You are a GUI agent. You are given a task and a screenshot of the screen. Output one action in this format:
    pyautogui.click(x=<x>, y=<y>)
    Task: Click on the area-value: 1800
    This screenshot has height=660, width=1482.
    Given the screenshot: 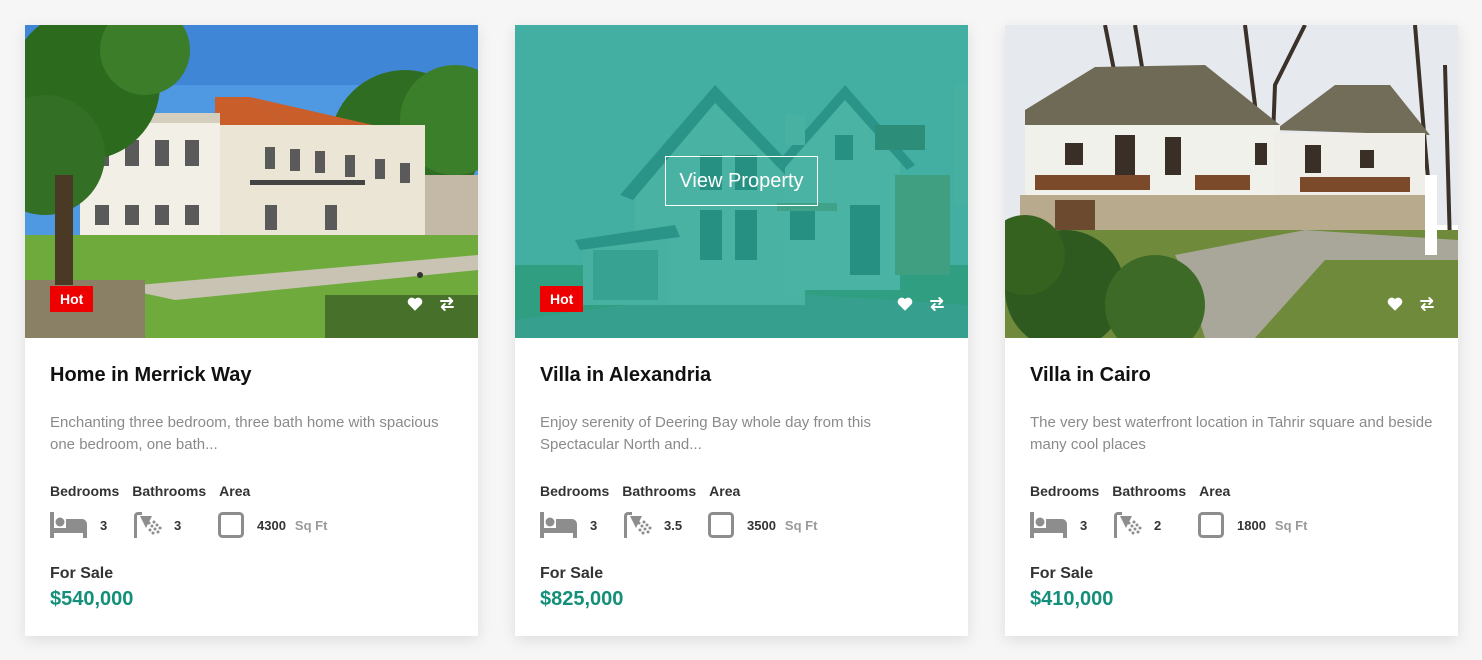 What is the action you would take?
    pyautogui.click(x=1251, y=525)
    